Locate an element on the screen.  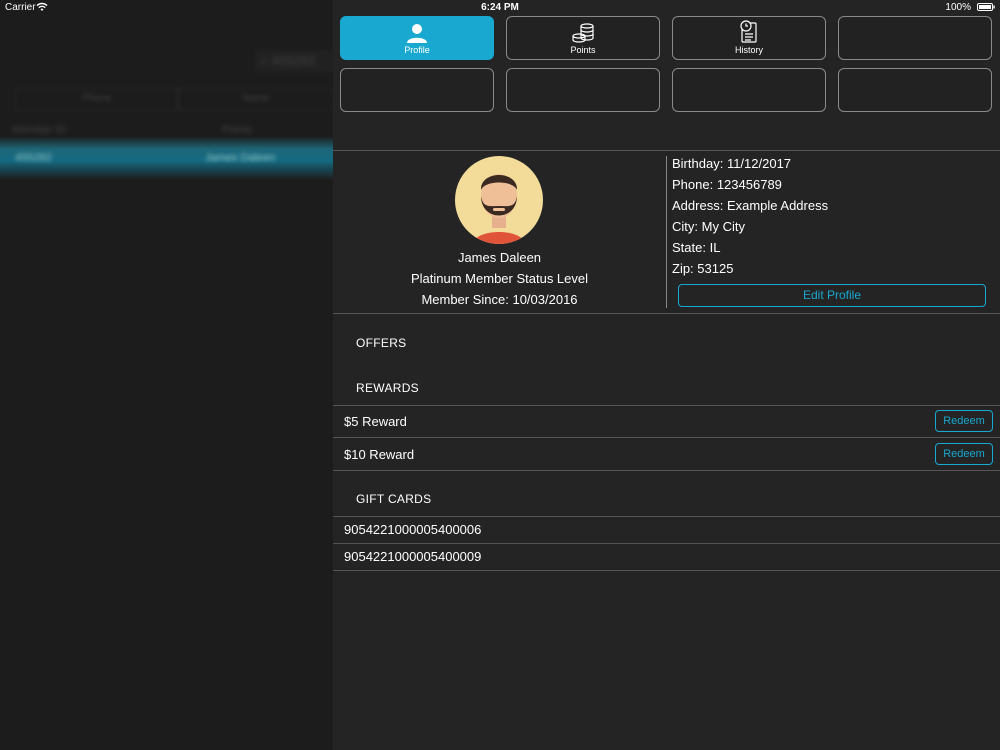
history-icon is located at coordinates (748, 31).